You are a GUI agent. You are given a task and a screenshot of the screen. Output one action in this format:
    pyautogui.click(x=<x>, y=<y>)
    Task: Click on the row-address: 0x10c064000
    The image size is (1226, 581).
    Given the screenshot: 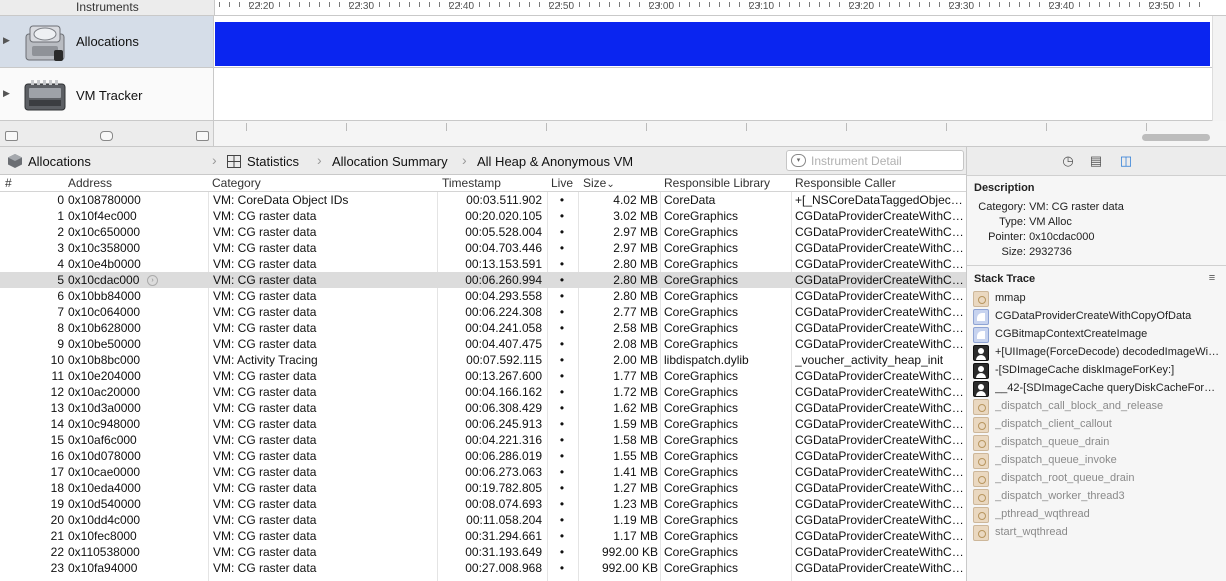 What is the action you would take?
    pyautogui.click(x=104, y=312)
    